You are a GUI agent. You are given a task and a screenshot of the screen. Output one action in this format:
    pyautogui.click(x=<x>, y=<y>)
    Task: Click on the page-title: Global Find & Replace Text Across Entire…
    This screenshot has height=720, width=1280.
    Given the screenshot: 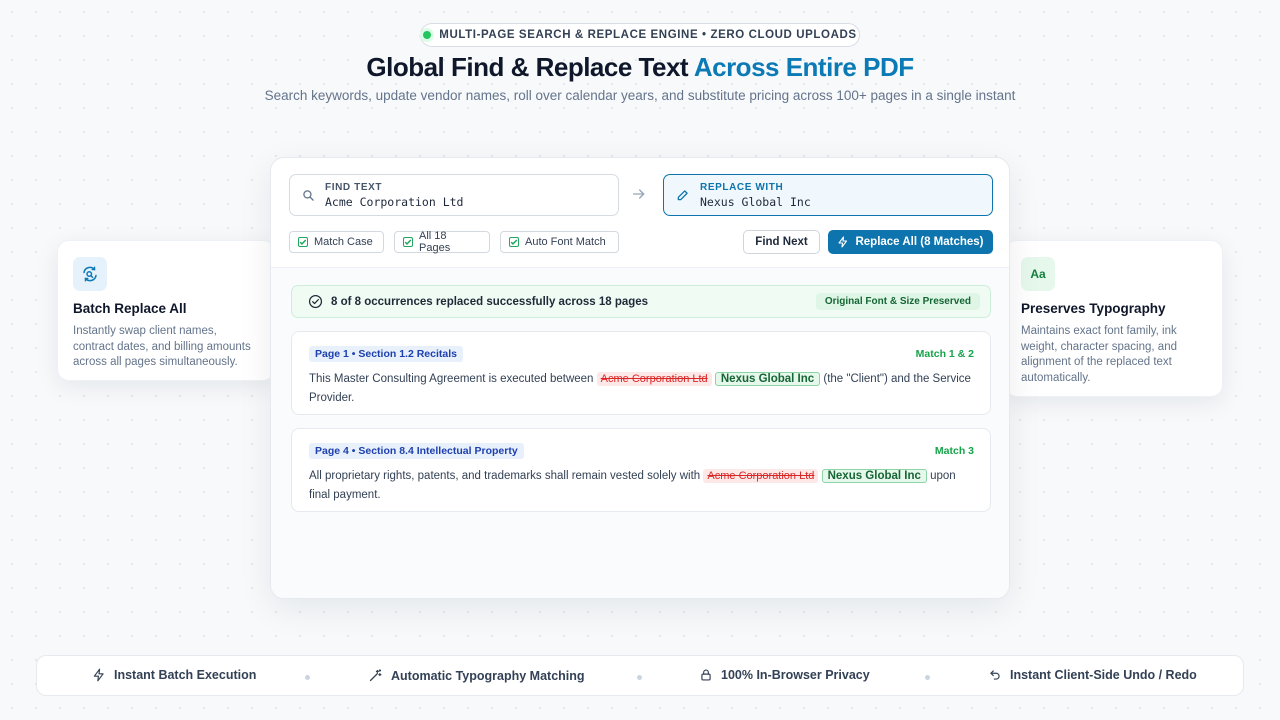 What is the action you would take?
    pyautogui.click(x=640, y=67)
    